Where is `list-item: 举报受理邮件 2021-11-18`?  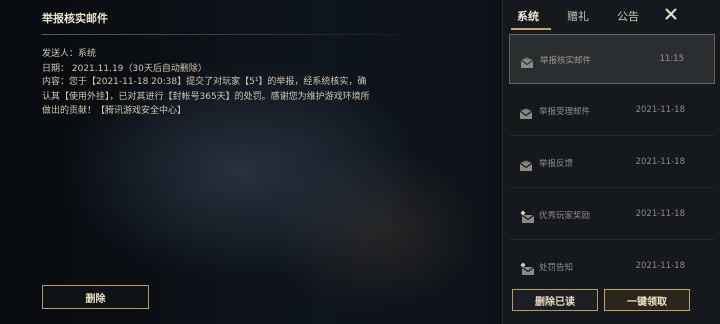
list-item: 举报受理邮件 2021-11-18 is located at coordinates (612, 111).